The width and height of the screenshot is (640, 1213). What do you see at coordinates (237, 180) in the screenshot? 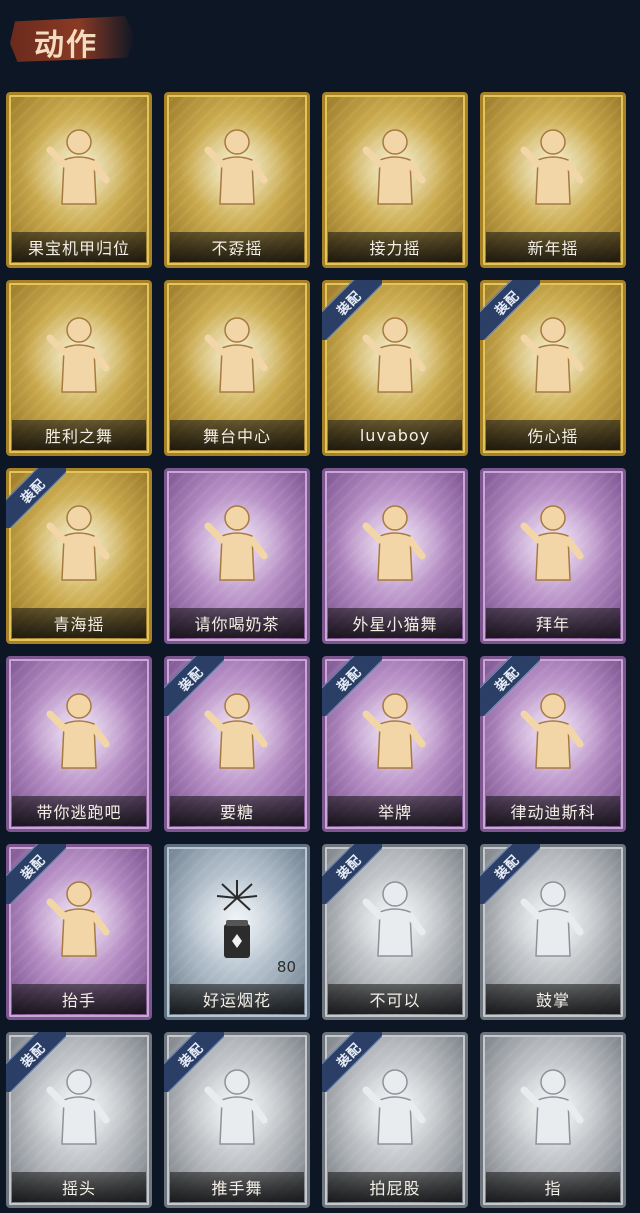
I see `emote-card: 不孬摇` at bounding box center [237, 180].